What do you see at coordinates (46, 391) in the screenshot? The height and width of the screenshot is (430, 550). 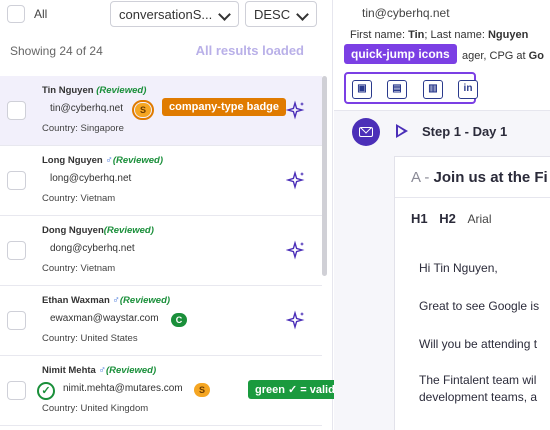 I see `valid-email-check-icon: ✓` at bounding box center [46, 391].